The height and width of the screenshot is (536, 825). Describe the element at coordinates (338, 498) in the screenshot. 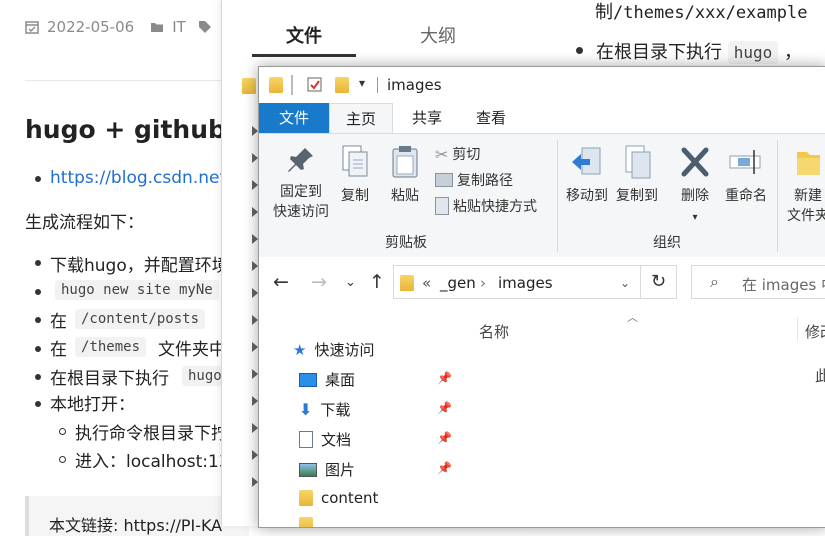

I see `nav-content-folder: content` at that location.